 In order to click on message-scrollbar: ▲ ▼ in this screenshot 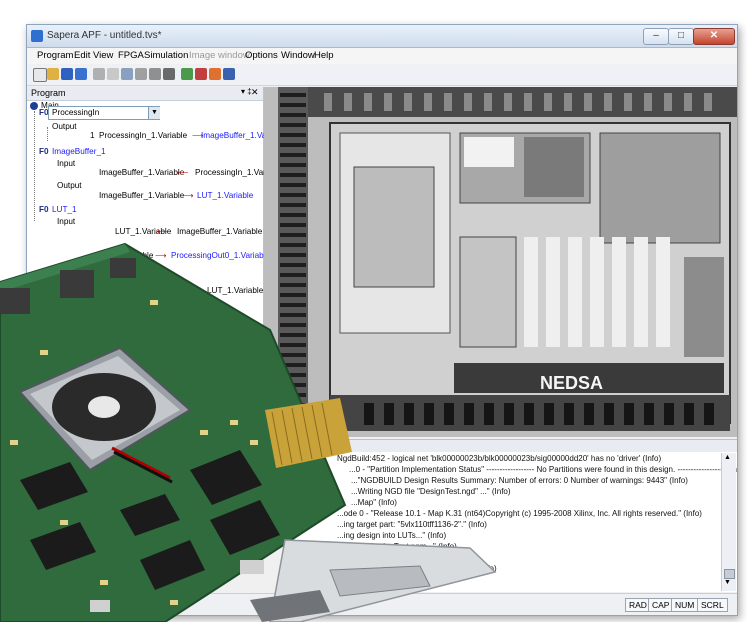, I will do `click(728, 522)`.